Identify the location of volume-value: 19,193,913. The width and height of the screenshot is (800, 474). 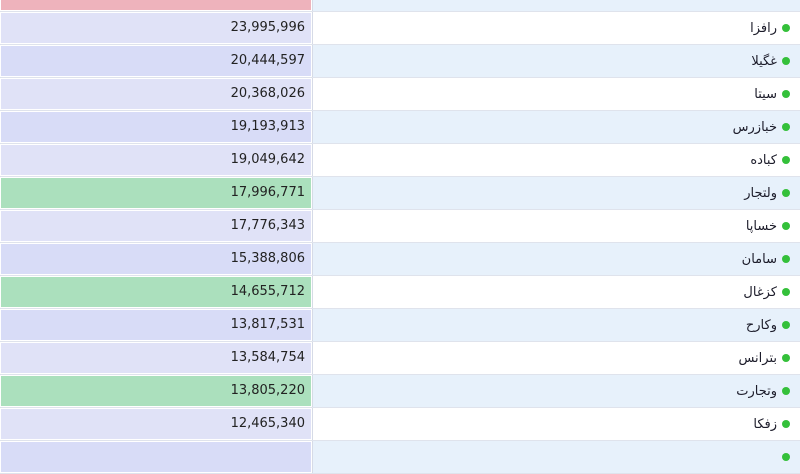
(156, 127).